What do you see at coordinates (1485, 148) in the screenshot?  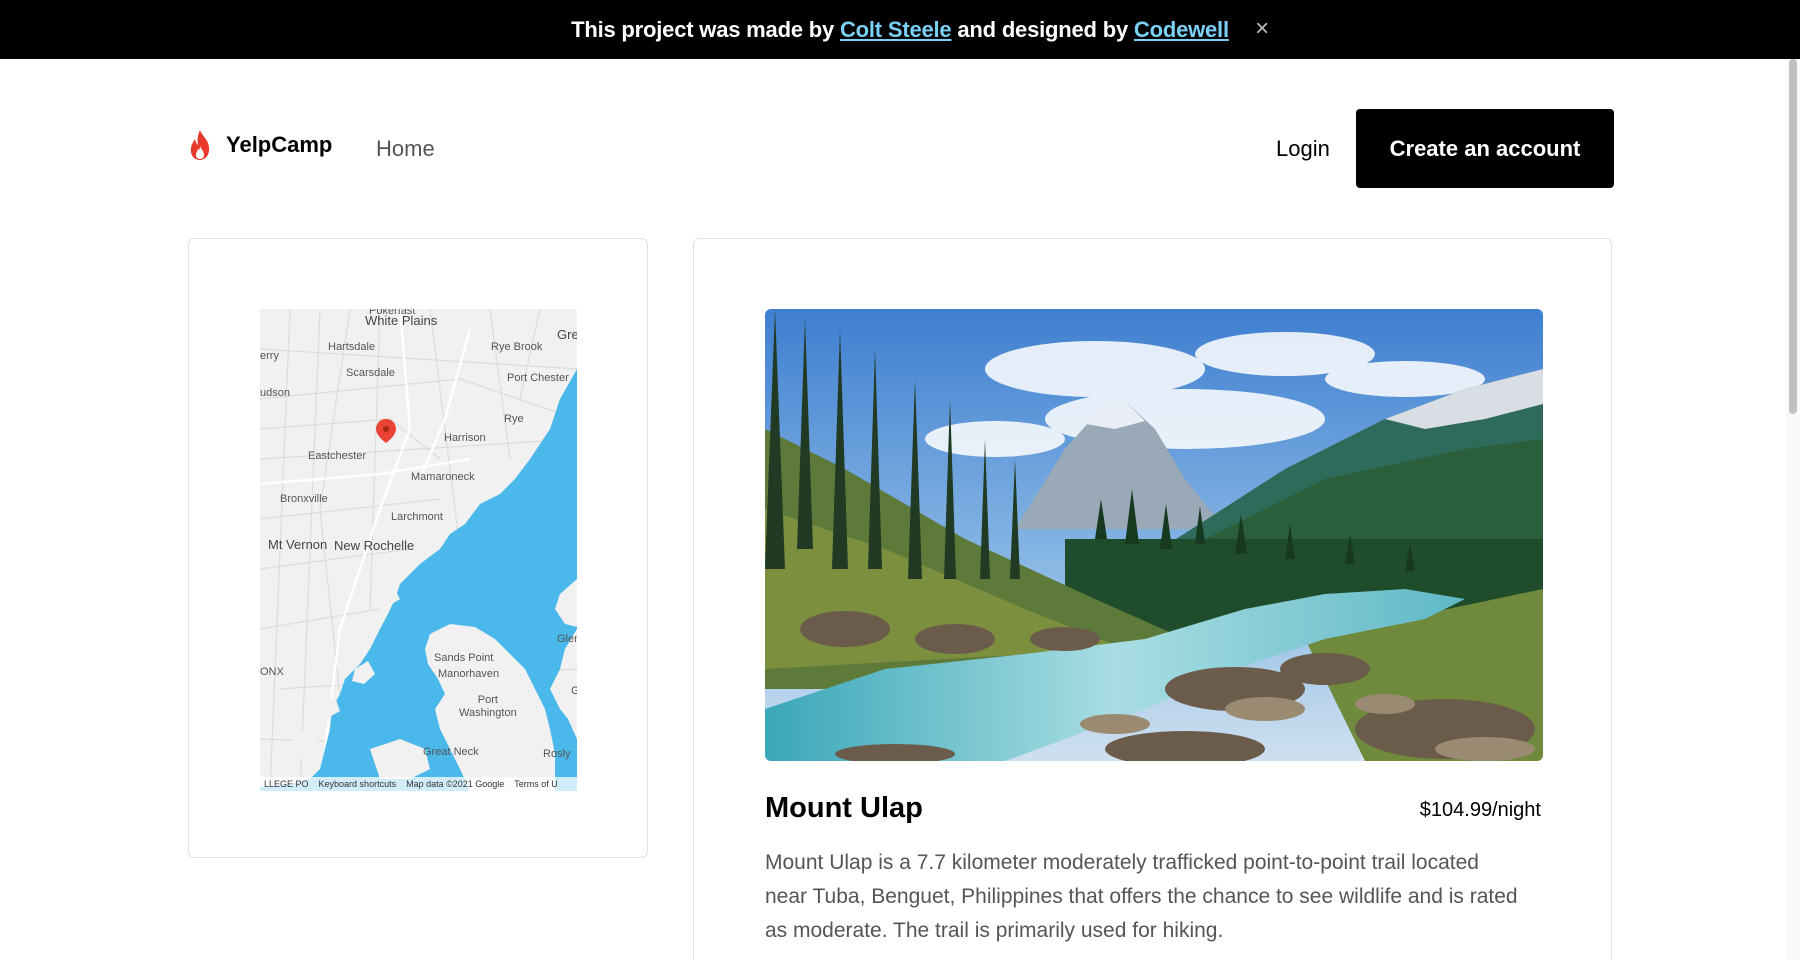 I see `create-account-button: Create an account` at bounding box center [1485, 148].